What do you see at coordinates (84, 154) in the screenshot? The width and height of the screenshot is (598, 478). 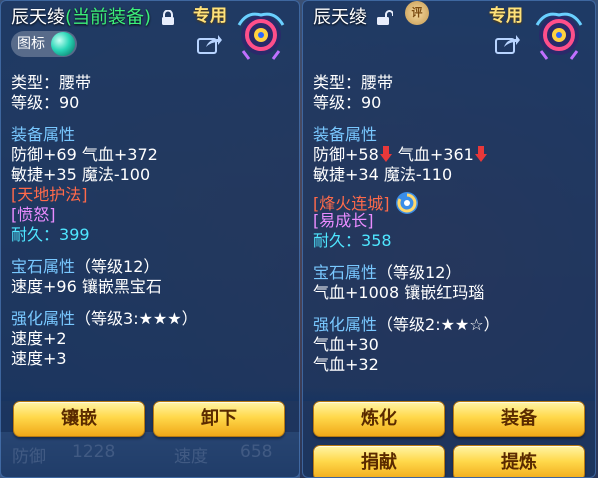 I see `attr-line-1: 防御+69 气血+372` at bounding box center [84, 154].